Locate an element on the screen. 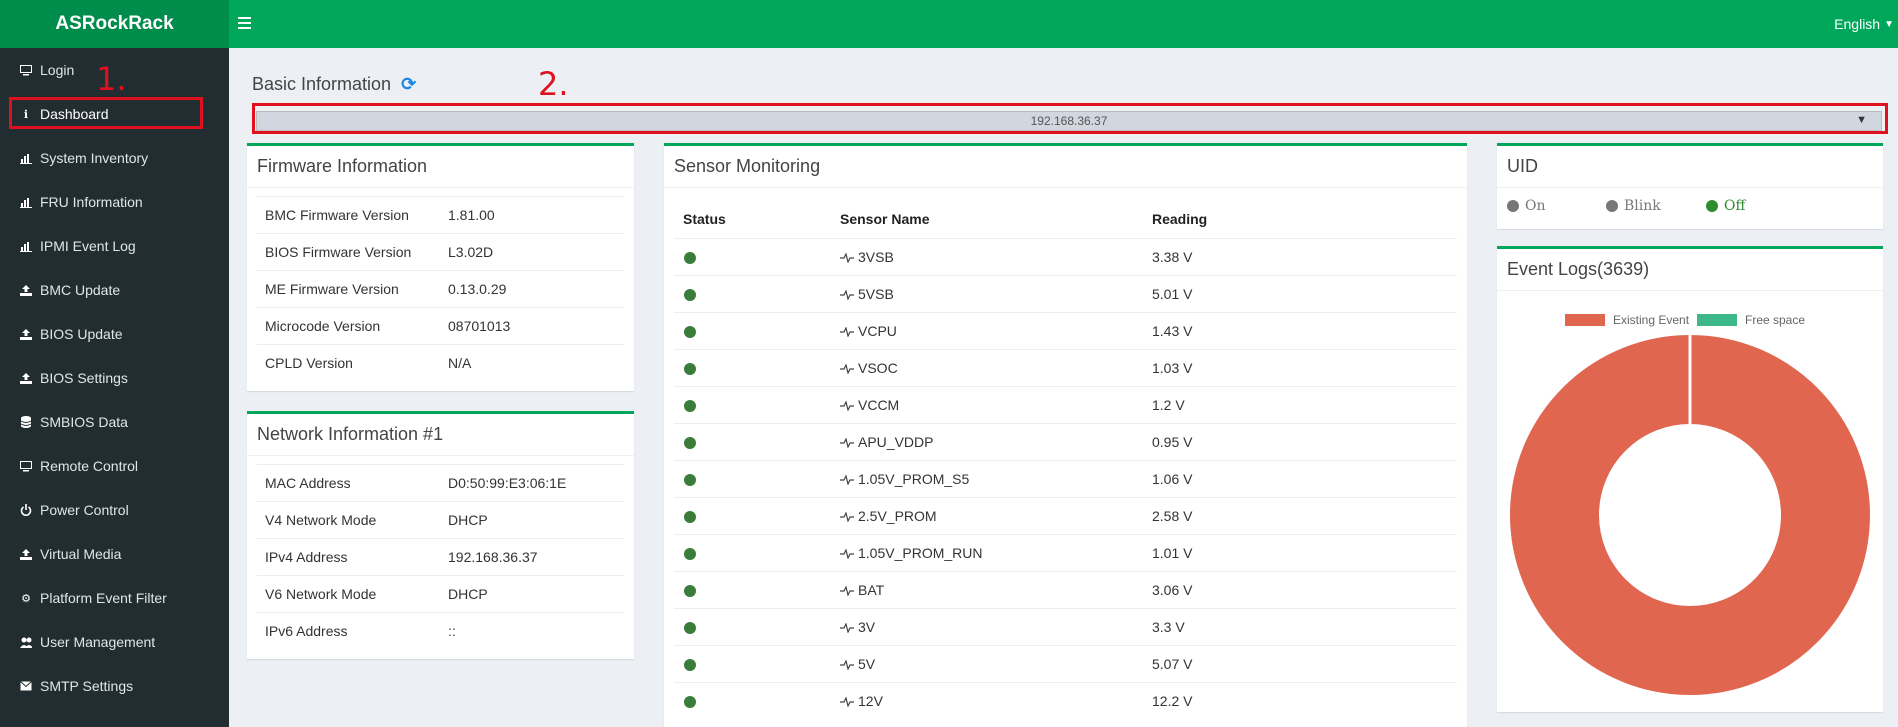  sensor-name: 2.5V_PROM is located at coordinates (888, 516).